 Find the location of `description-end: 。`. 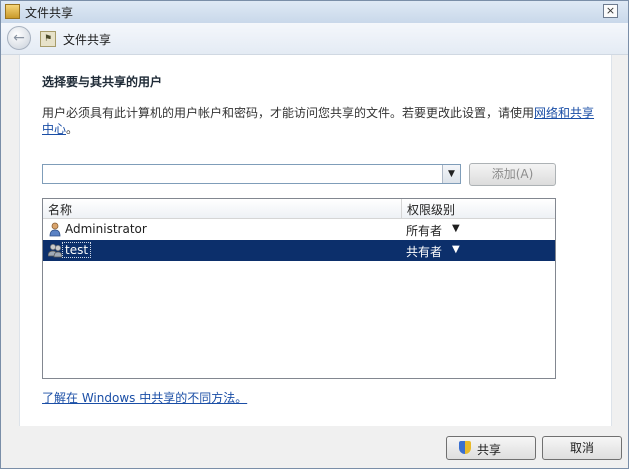

description-end: 。 is located at coordinates (72, 129).